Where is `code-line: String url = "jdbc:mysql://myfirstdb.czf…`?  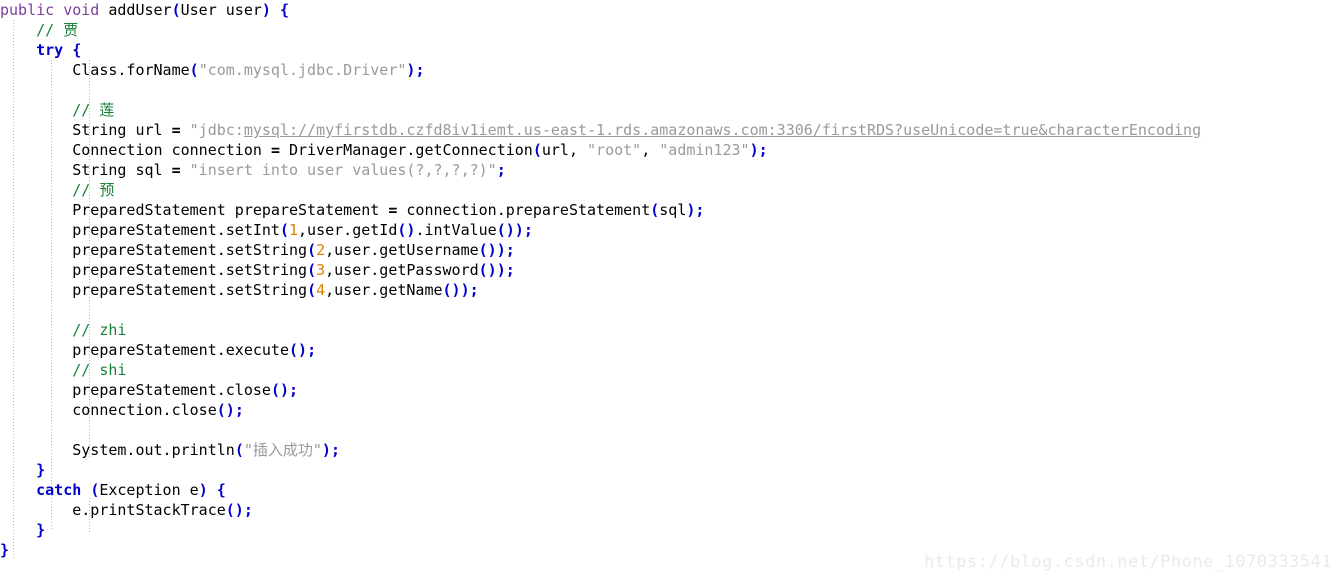 code-line: String url = "jdbc:mysql://myfirstdb.czf… is located at coordinates (671, 130).